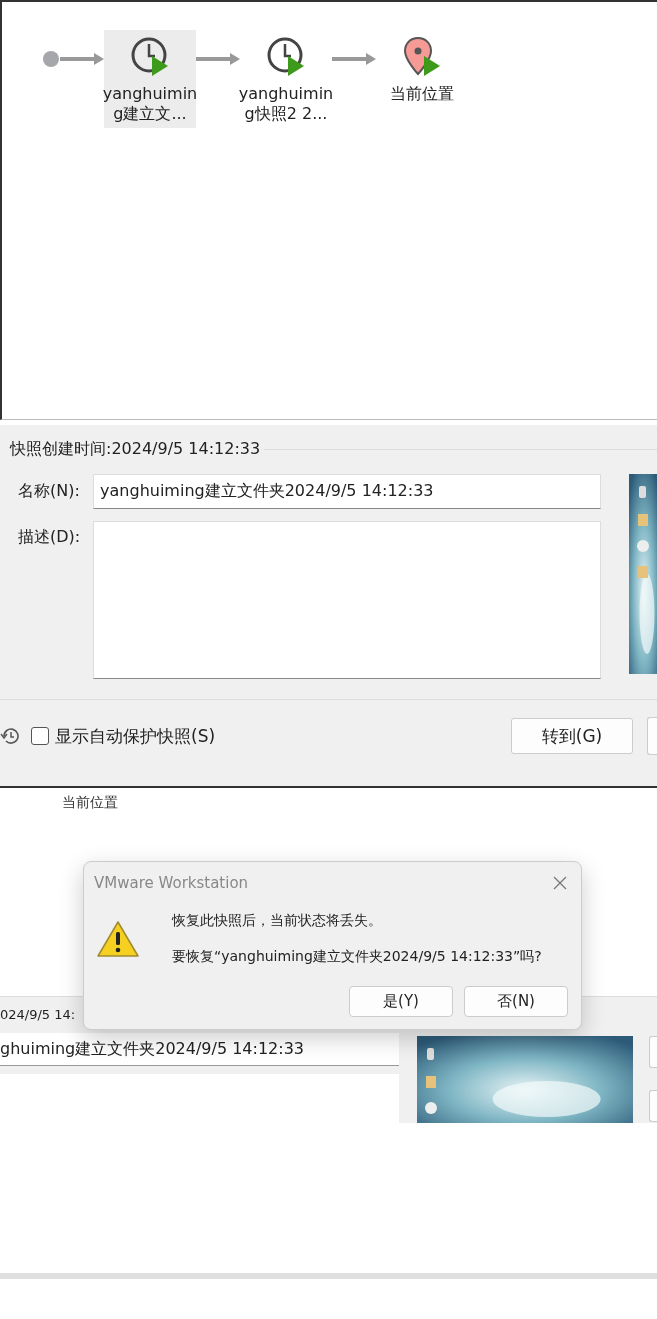 The image size is (657, 1319). I want to click on dialog-message: 恢复此快照后，当前状态将丢失。, so click(277, 921).